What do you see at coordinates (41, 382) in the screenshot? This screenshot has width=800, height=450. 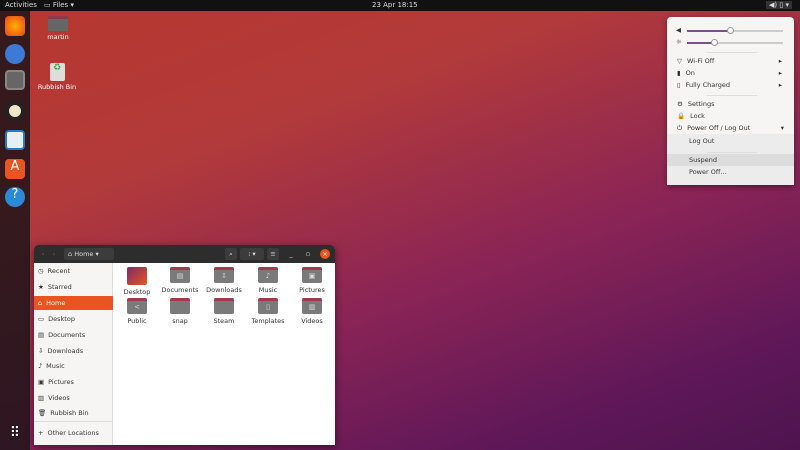 I see `pictures-icon: ▣` at bounding box center [41, 382].